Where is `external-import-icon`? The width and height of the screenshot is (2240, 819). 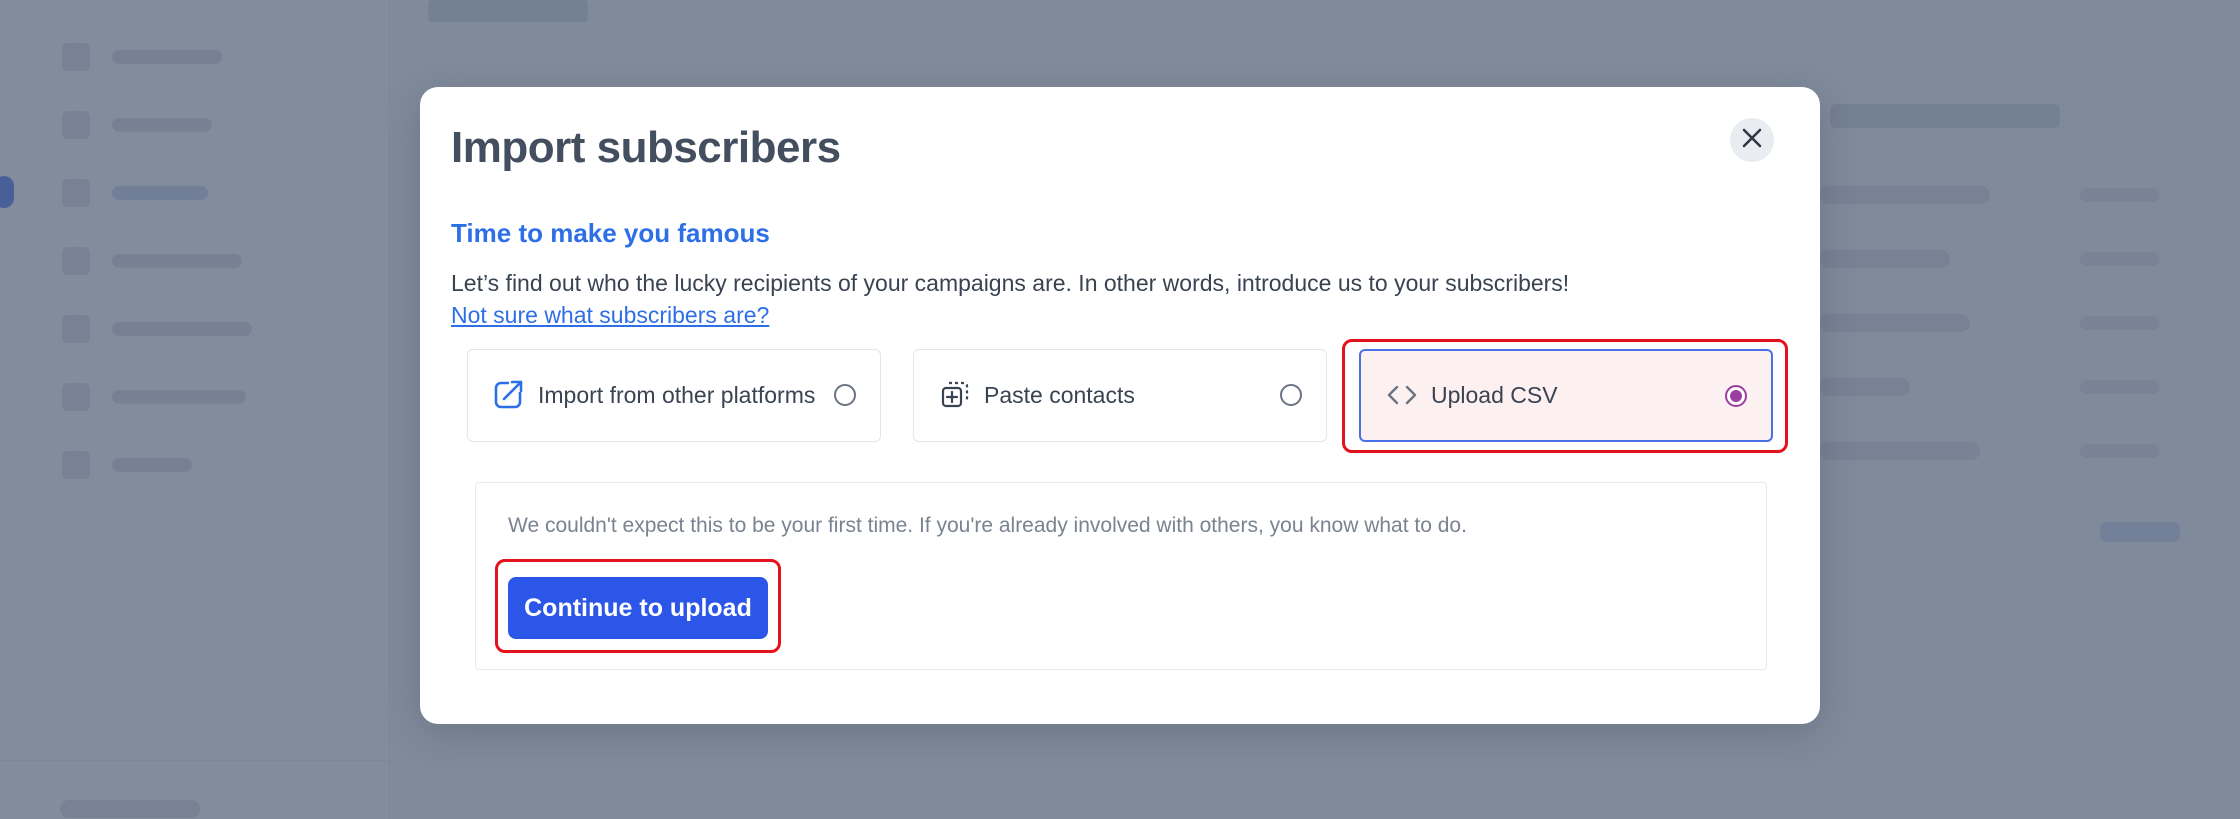 external-import-icon is located at coordinates (509, 394).